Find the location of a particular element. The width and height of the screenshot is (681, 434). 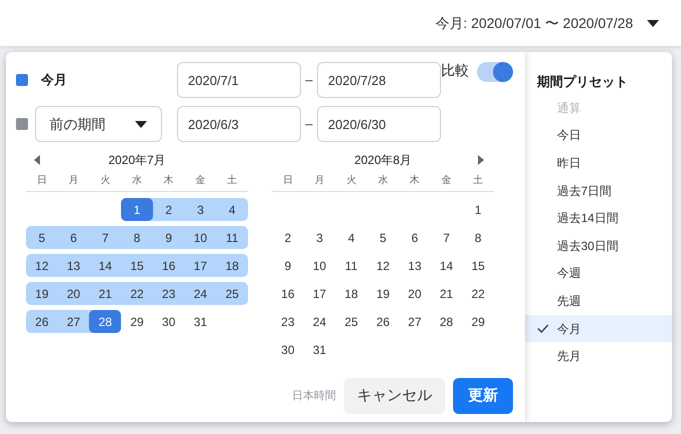

preset-item: 先週 is located at coordinates (598, 301).